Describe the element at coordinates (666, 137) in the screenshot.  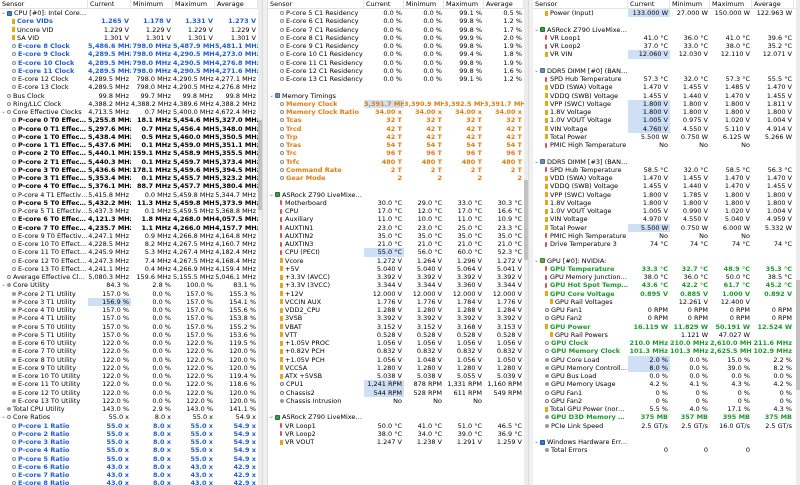
I see `sensor-row: Total Power 5.500 W 0.750 W 6.125 W 5.266 W` at that location.